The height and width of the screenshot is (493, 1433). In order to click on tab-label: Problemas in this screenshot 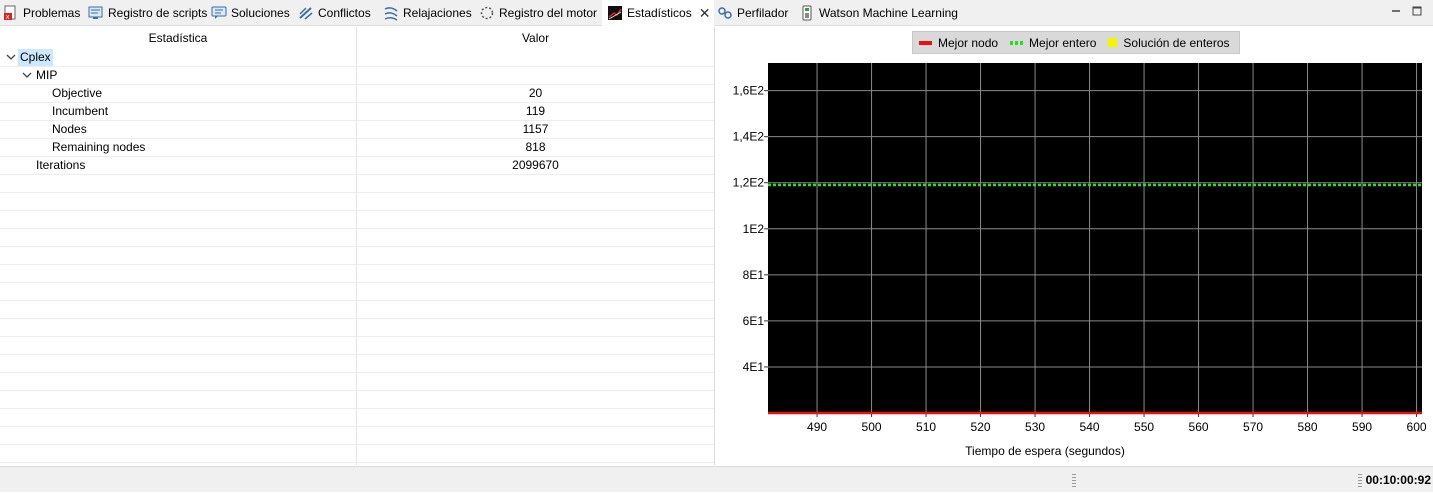, I will do `click(52, 13)`.